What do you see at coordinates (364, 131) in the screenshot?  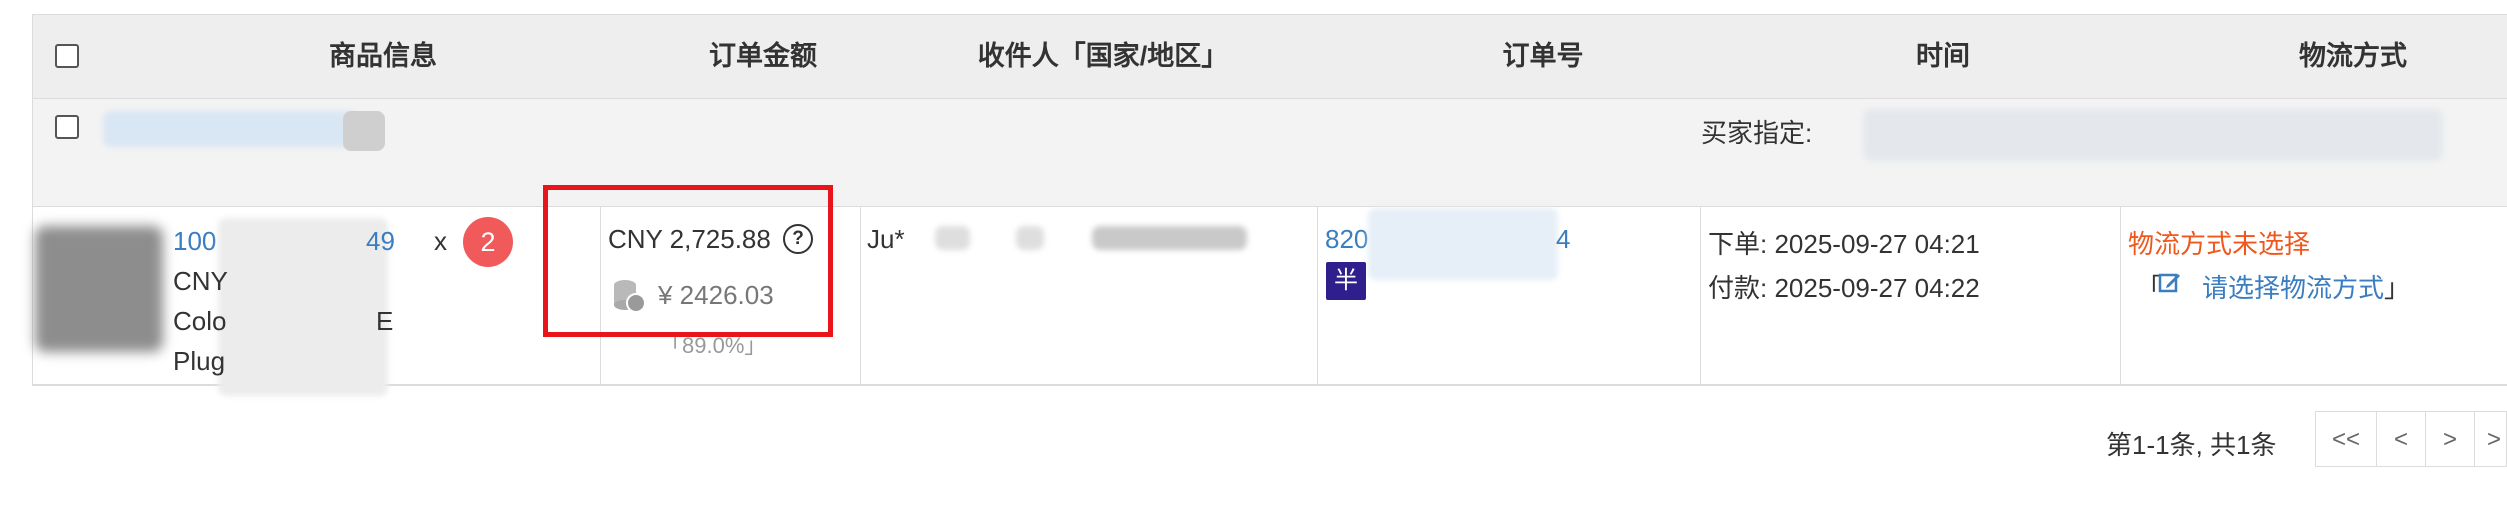 I see `store-tag-icon` at bounding box center [364, 131].